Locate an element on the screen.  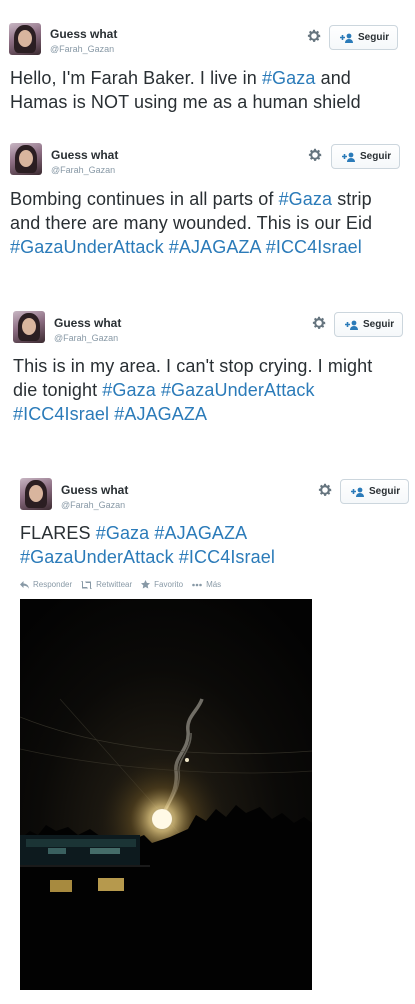
tweet-text-segment: FLARES is located at coordinates (58, 533).